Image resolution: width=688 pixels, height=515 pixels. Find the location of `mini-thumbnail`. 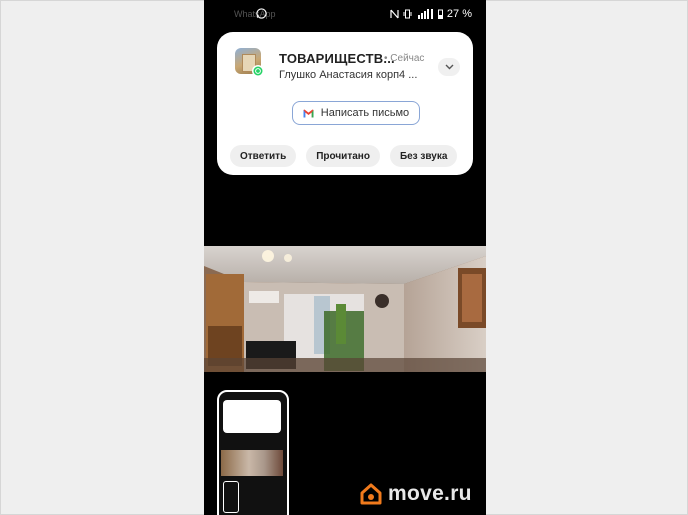

mini-thumbnail is located at coordinates (231, 497).